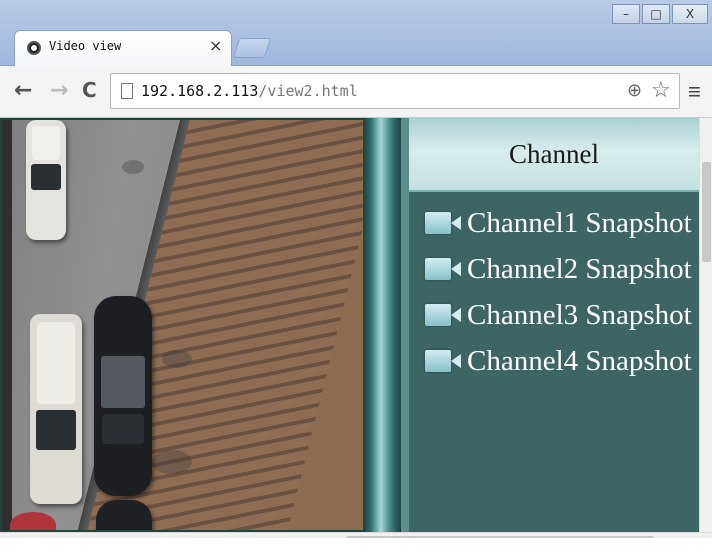 The image size is (712, 556). What do you see at coordinates (308, 91) in the screenshot?
I see `url-path: /view2.html` at bounding box center [308, 91].